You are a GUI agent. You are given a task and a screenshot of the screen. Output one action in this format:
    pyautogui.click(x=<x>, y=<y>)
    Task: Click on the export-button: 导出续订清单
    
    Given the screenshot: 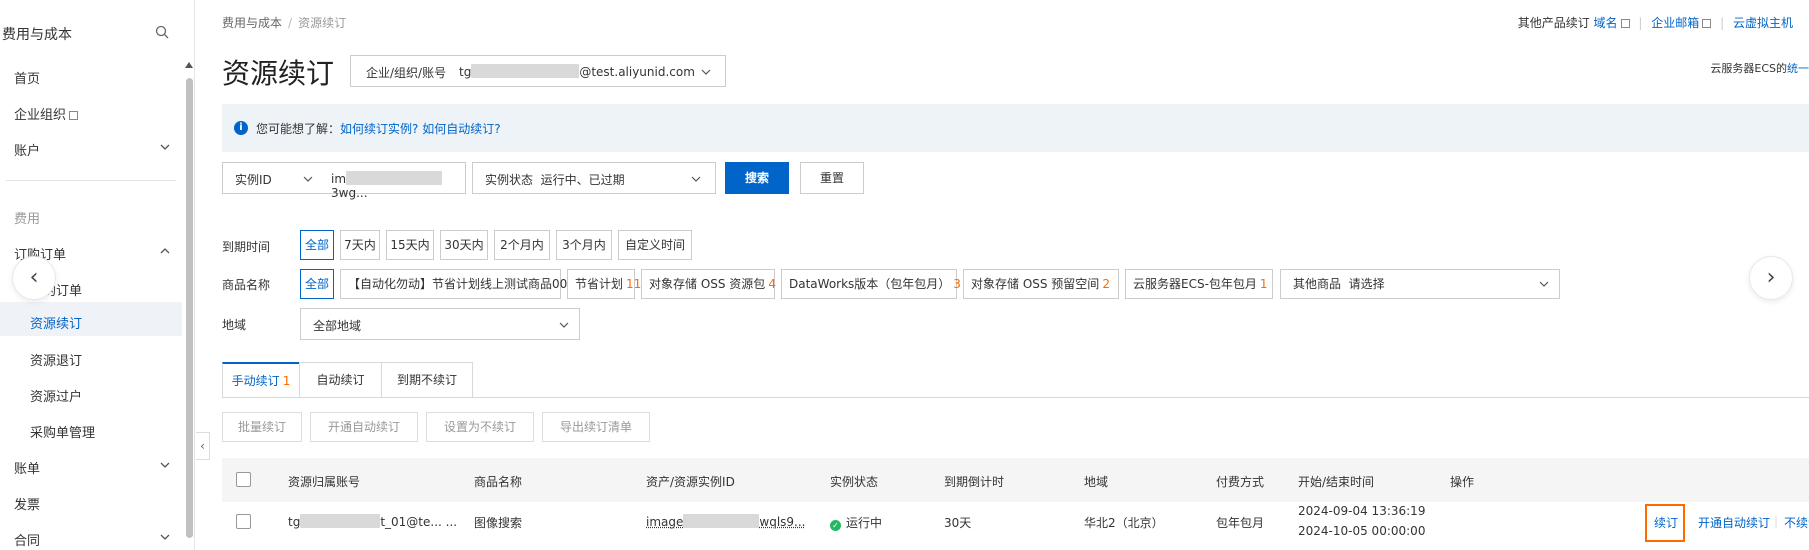 What is the action you would take?
    pyautogui.click(x=596, y=427)
    